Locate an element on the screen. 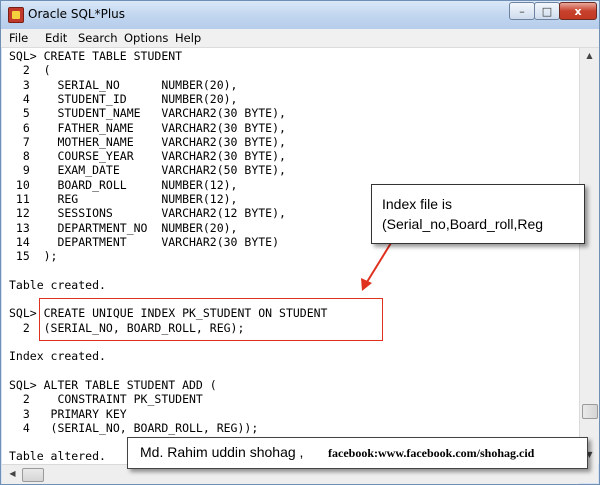  callout-line-2: (Serial_no,Board_roll,Reg is located at coordinates (463, 224).